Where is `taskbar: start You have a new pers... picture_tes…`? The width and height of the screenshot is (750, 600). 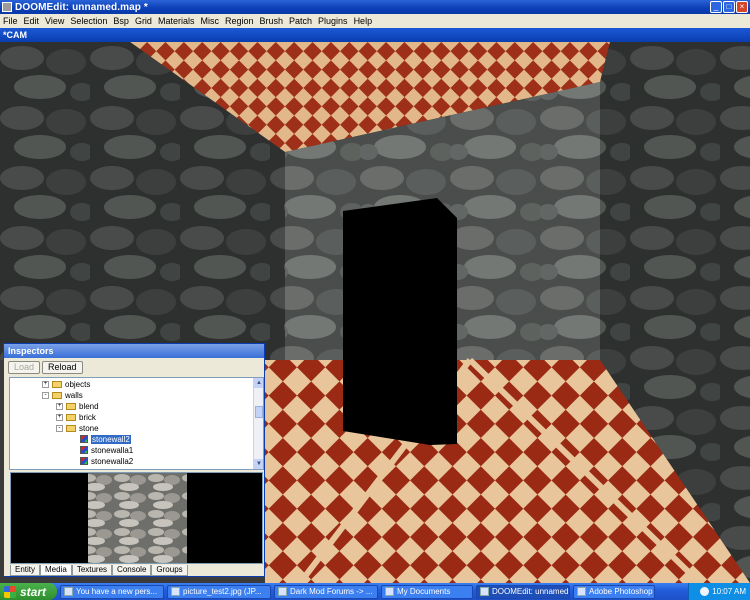
taskbar: start You have a new pers... picture_tes… is located at coordinates (375, 591).